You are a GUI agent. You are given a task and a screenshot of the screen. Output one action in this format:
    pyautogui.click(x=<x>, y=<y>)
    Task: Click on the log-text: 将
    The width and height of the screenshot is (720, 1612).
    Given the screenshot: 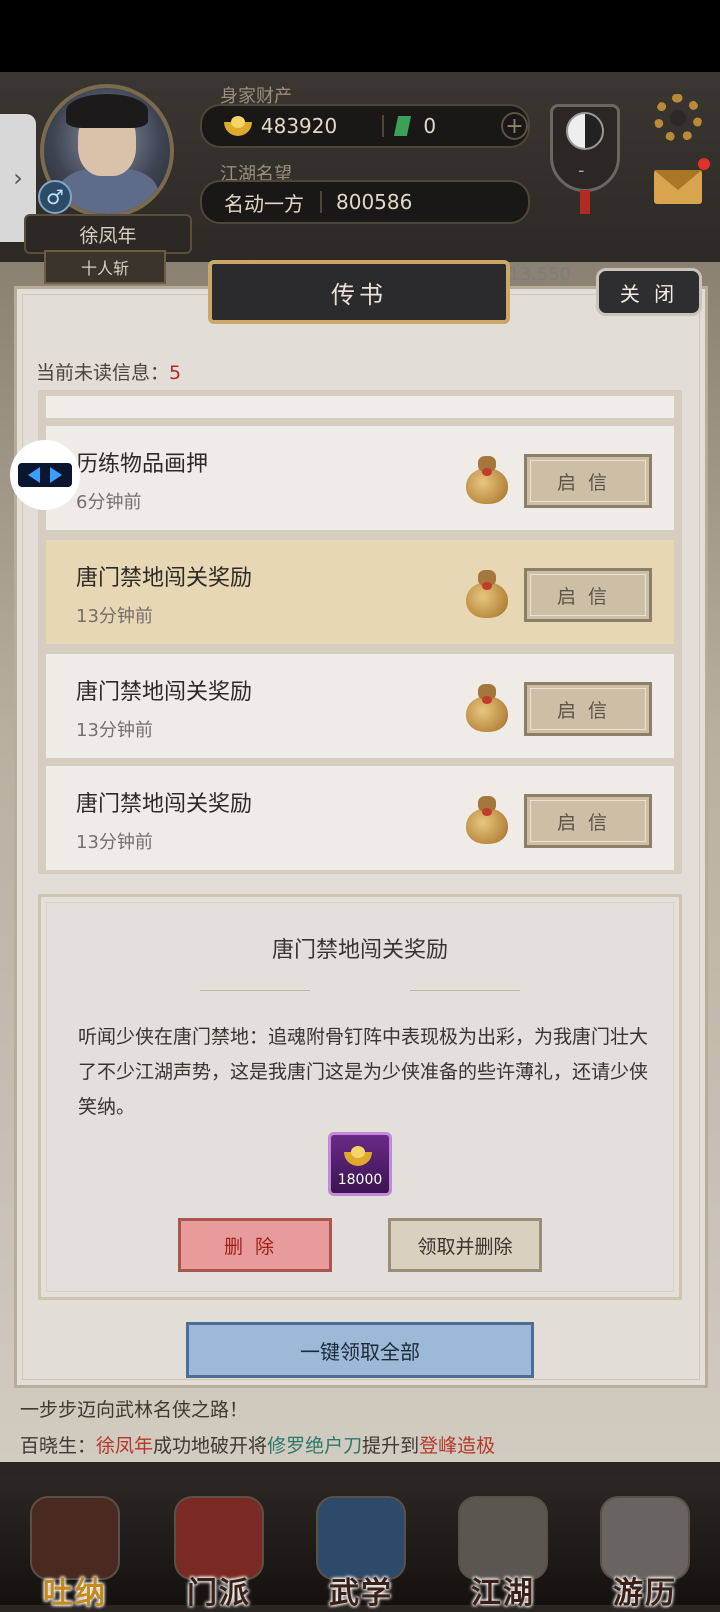 What is the action you would take?
    pyautogui.click(x=258, y=1446)
    